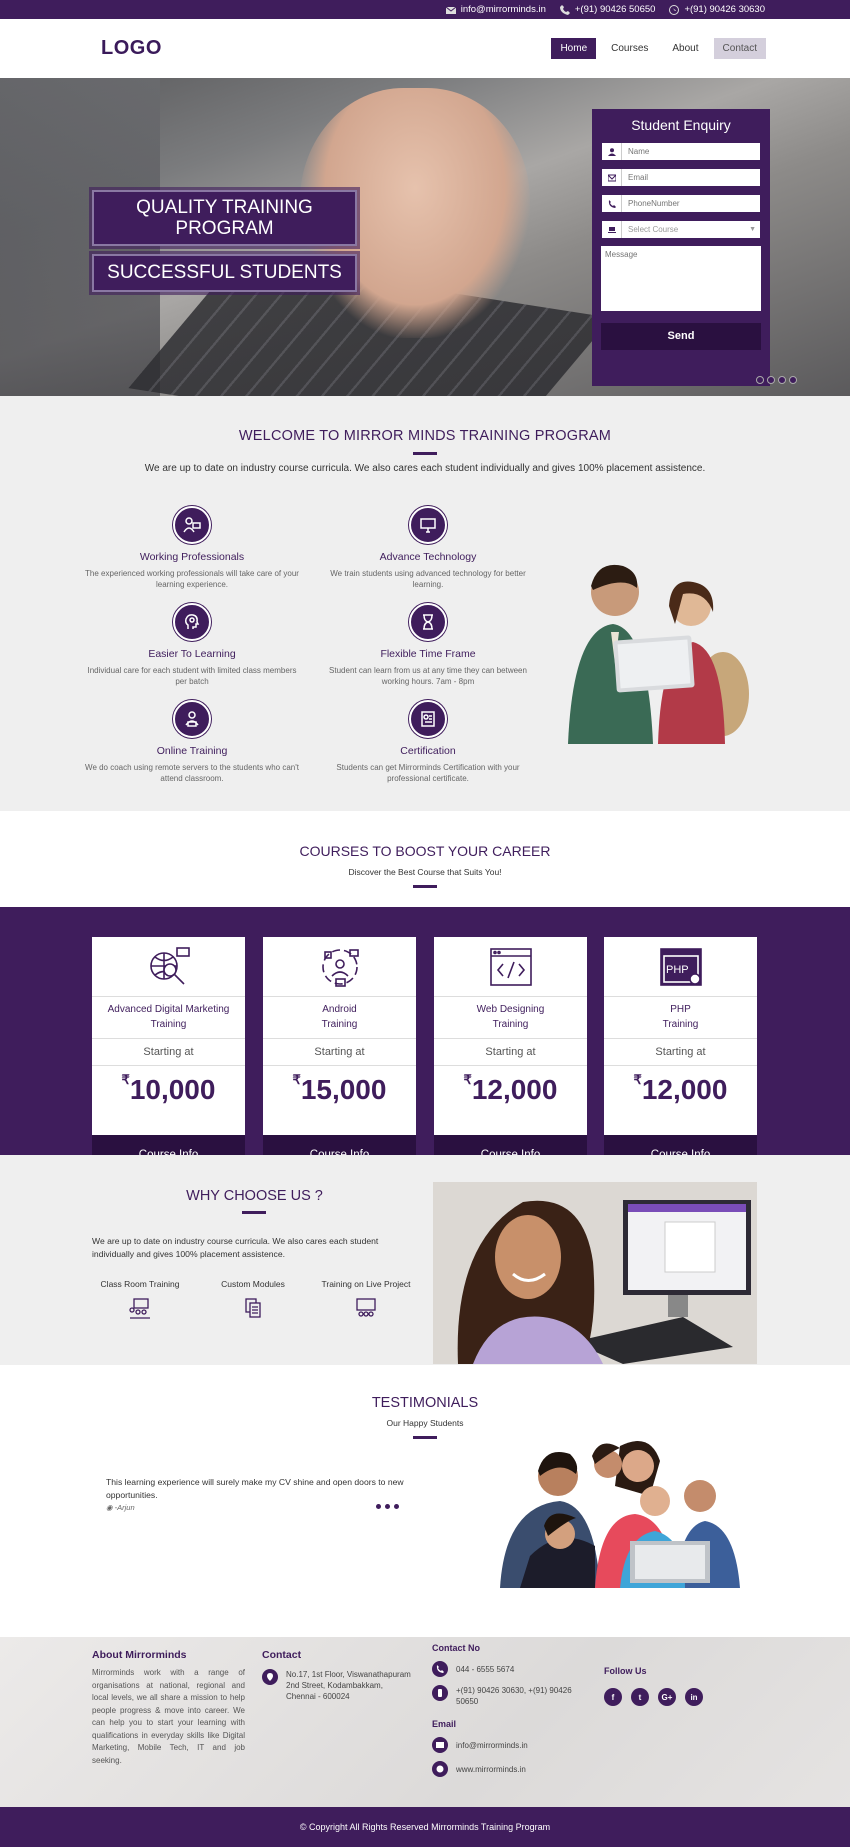 Image resolution: width=850 pixels, height=1847 pixels. Describe the element at coordinates (172, 1089) in the screenshot. I see `price-value: 10,000` at that location.